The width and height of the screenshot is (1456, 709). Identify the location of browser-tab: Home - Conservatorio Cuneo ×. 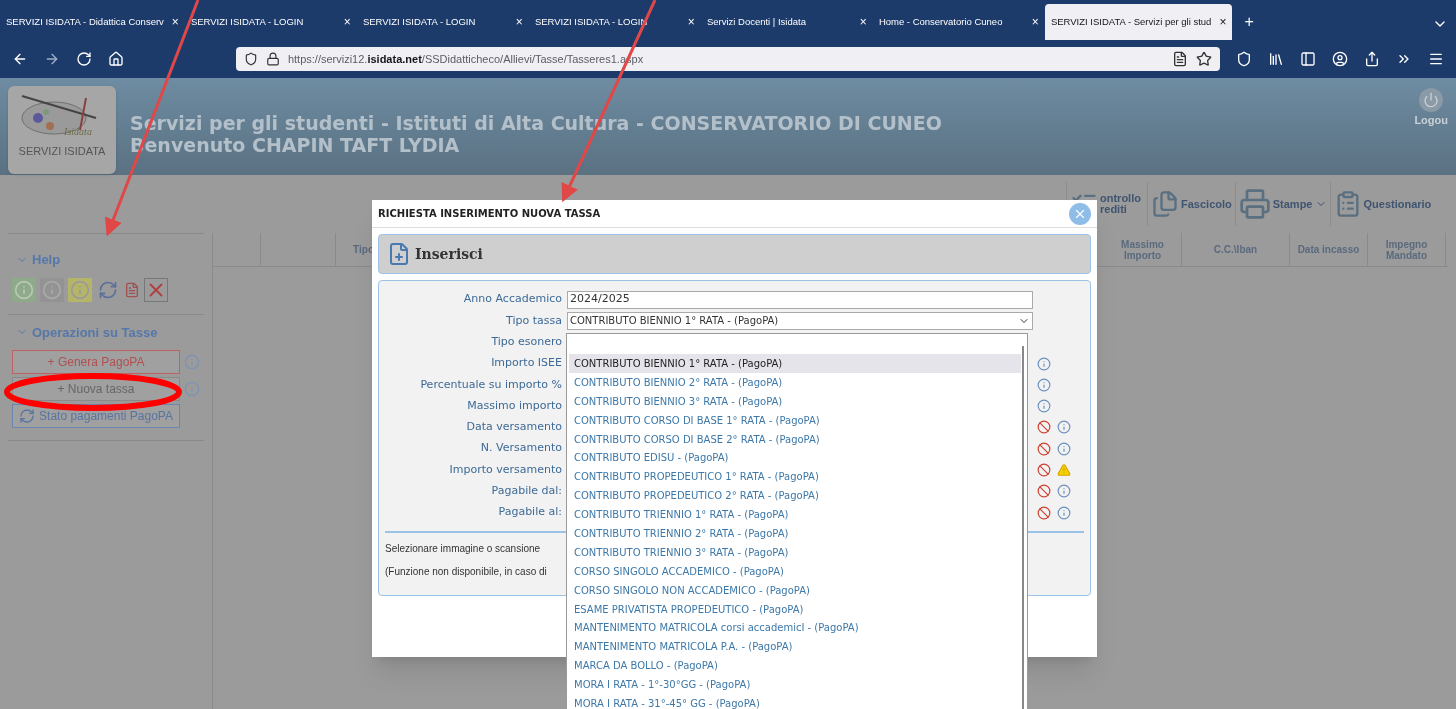
(958, 22).